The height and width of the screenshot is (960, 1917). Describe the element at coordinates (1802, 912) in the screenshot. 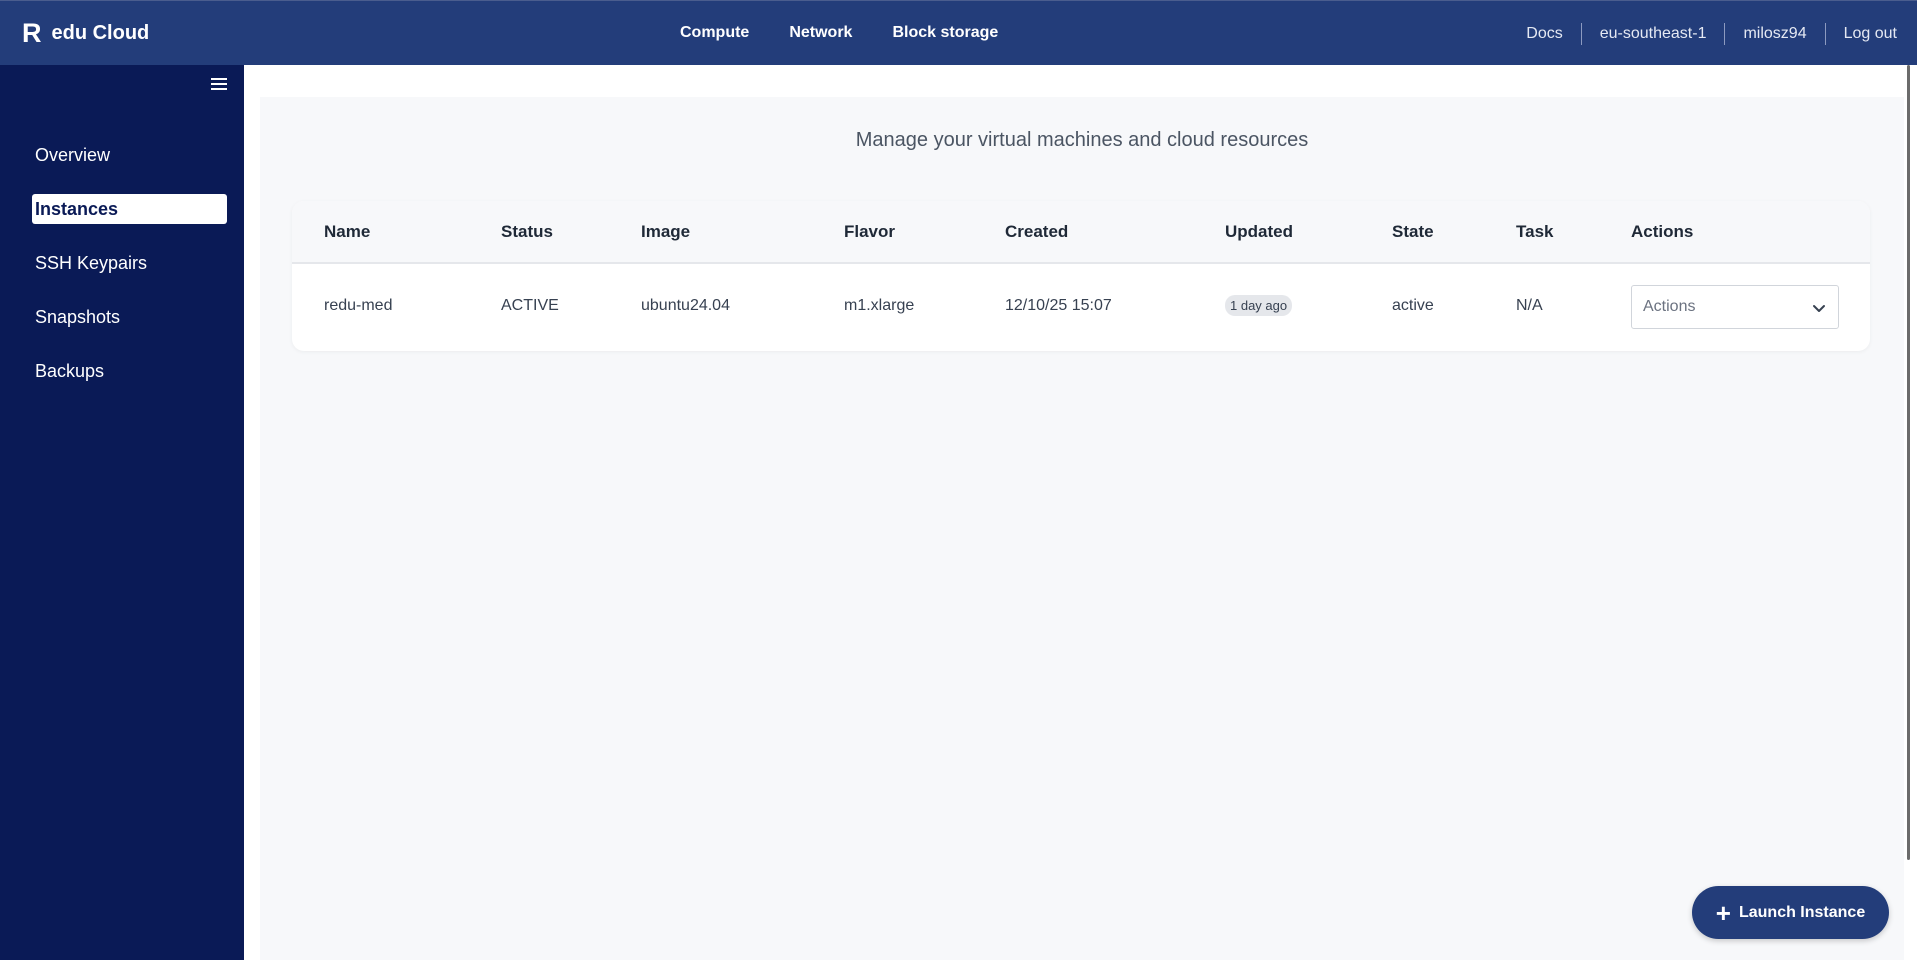

I see `launch-instance-label: Launch Instance` at that location.